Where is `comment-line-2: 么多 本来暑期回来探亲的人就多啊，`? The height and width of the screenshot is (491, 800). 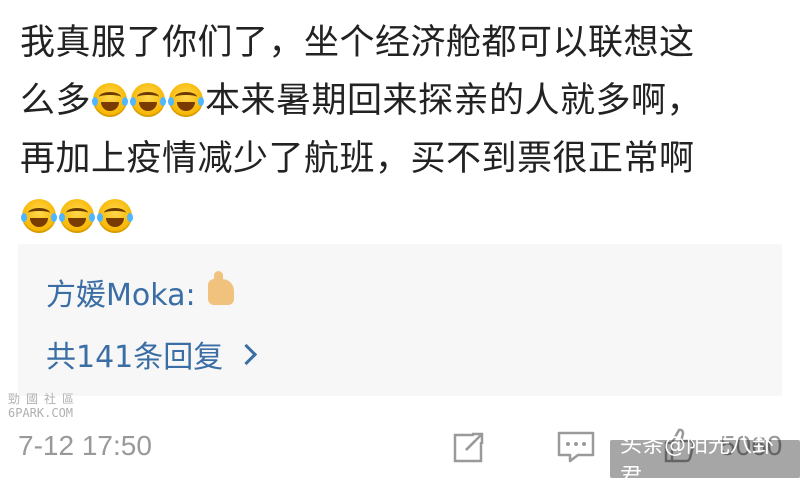
comment-line-2: 么多 本来暑期回来探亲的人就多啊， is located at coordinates (405, 101).